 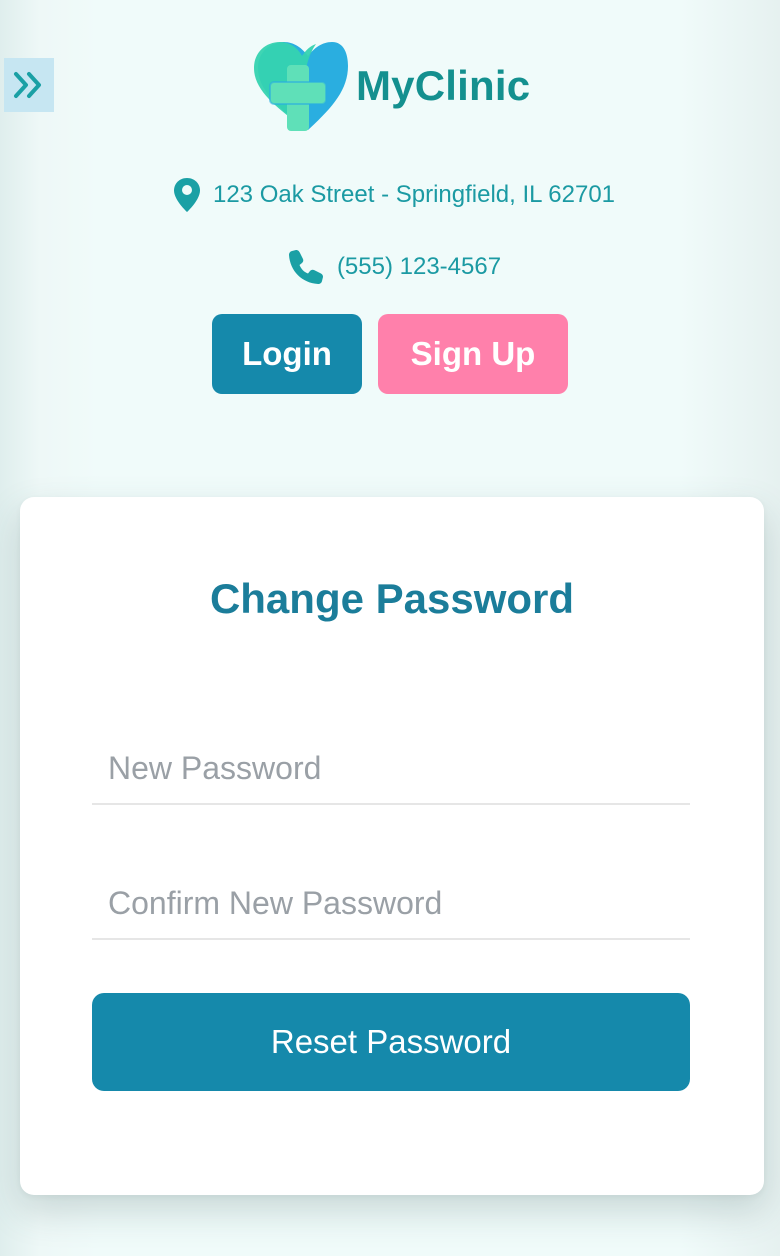 What do you see at coordinates (414, 194) in the screenshot?
I see `address-text: 123 Oak Street - Springfield, IL 62701` at bounding box center [414, 194].